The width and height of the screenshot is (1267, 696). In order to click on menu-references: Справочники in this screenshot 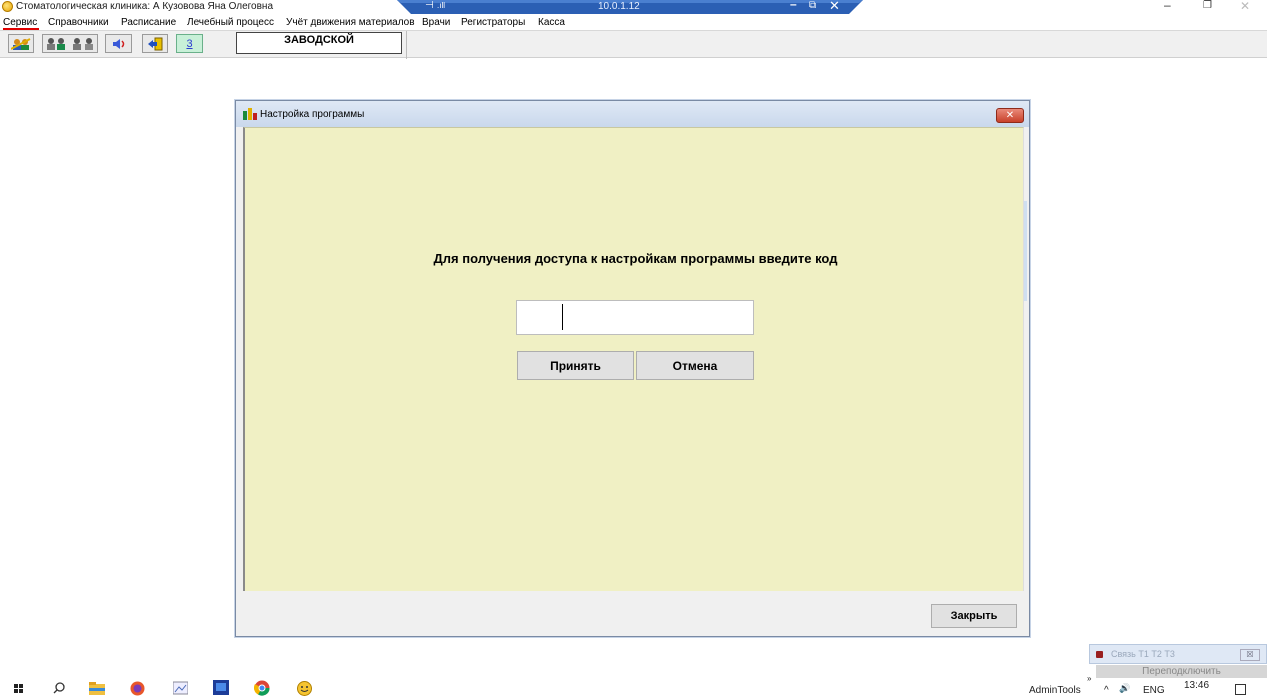, I will do `click(78, 22)`.